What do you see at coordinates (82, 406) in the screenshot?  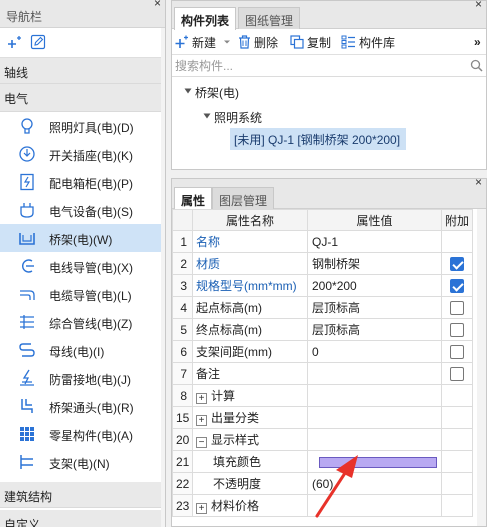 I see `nav-item: 桥架通头(电)(R)` at bounding box center [82, 406].